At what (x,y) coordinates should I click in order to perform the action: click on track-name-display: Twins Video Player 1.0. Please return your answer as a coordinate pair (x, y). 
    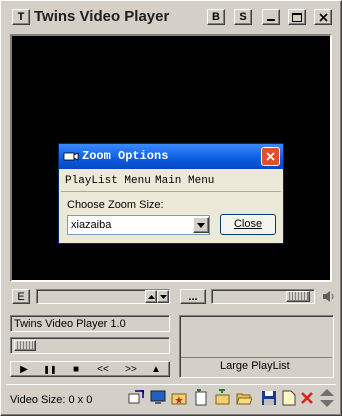
    Looking at the image, I should click on (90, 323).